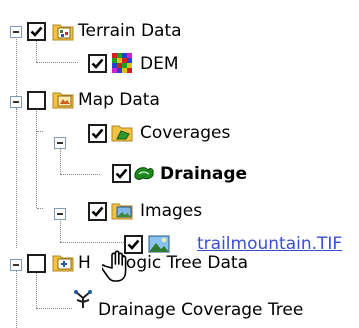  I want to click on collapse-toggle-images, so click(60, 214).